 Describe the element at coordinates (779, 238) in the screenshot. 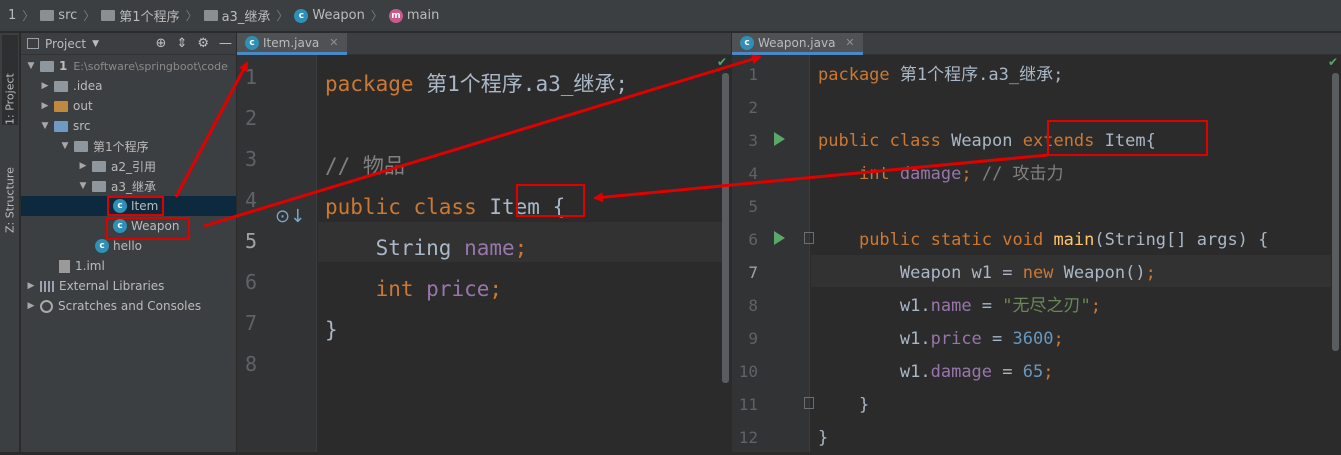

I see `run-main-icon` at that location.